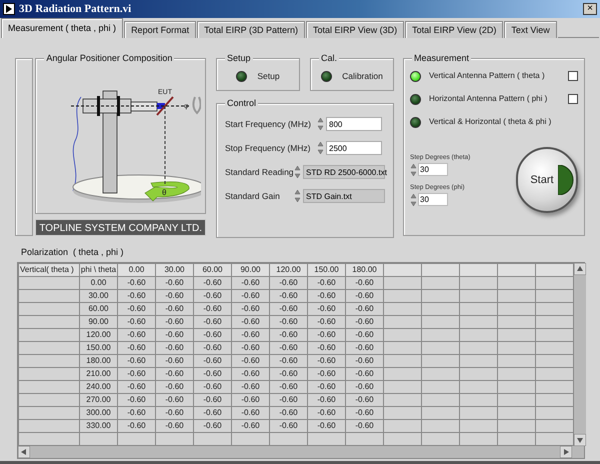  Describe the element at coordinates (99, 412) in the screenshot. I see `table-cell: 300.00` at that location.